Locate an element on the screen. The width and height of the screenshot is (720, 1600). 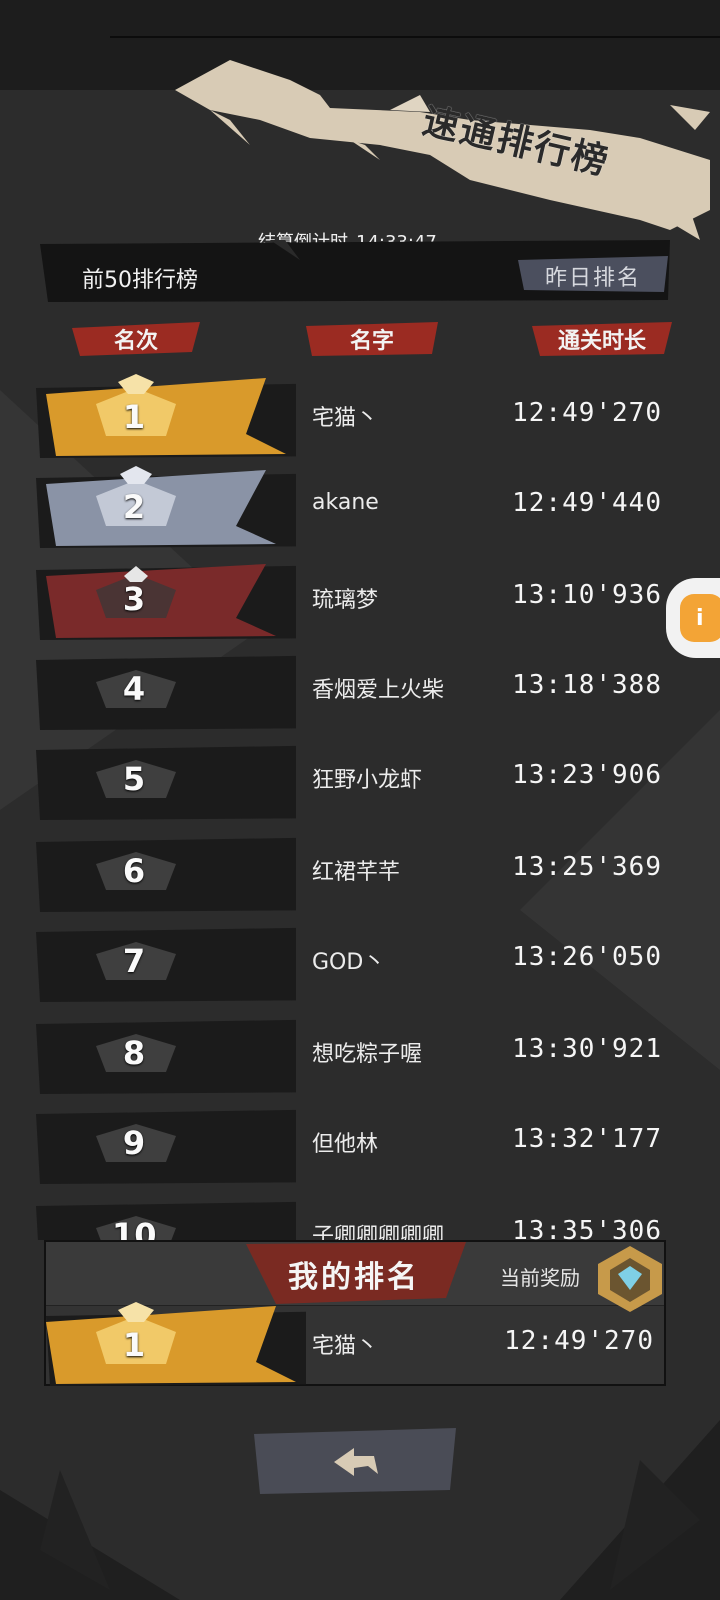
player-name: 香烟爱上火柴 is located at coordinates (378, 690).